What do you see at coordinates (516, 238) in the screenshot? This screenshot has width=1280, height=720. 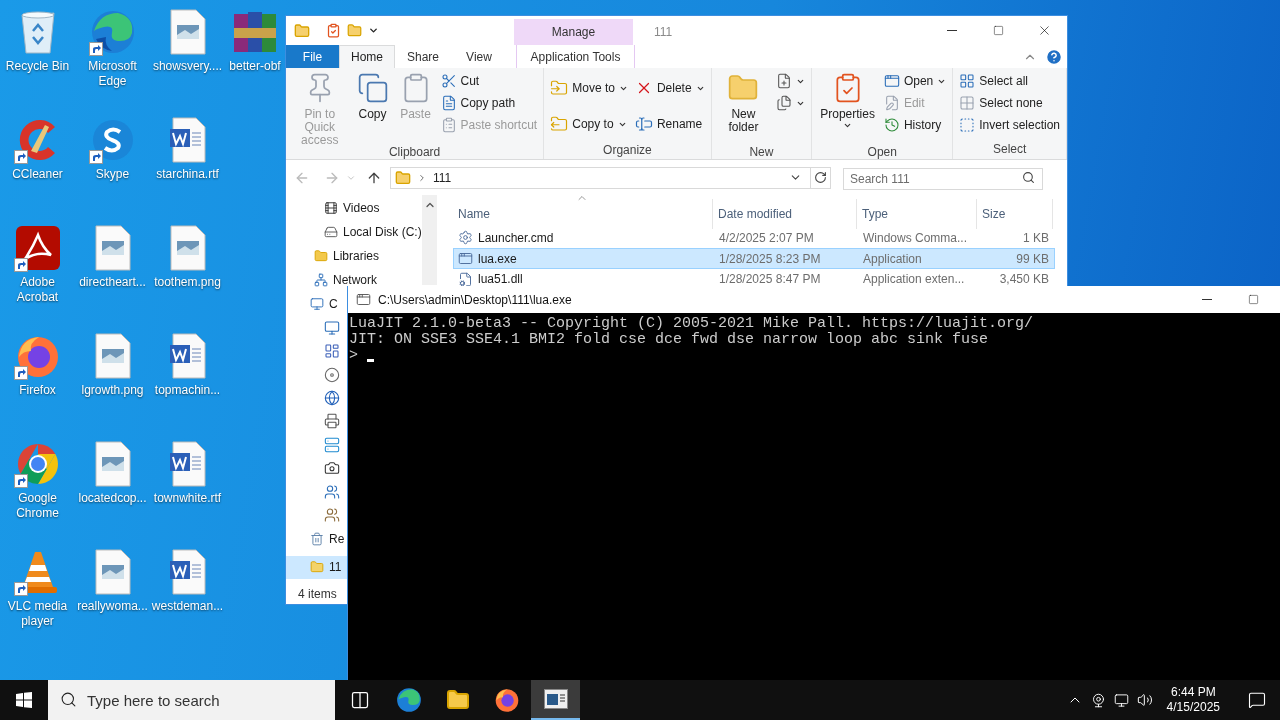 I see `file-name: Launcher.cmd` at bounding box center [516, 238].